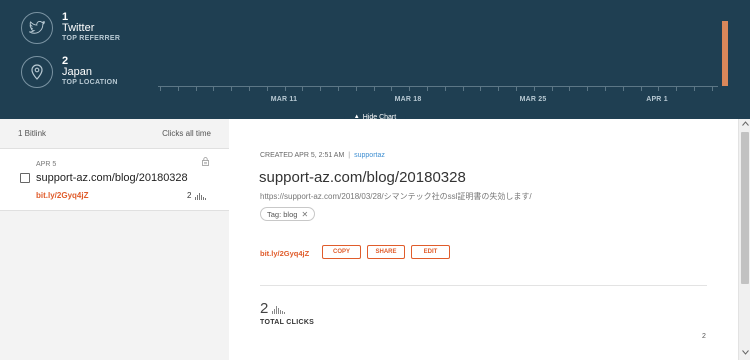  I want to click on chart-bar, so click(725, 53).